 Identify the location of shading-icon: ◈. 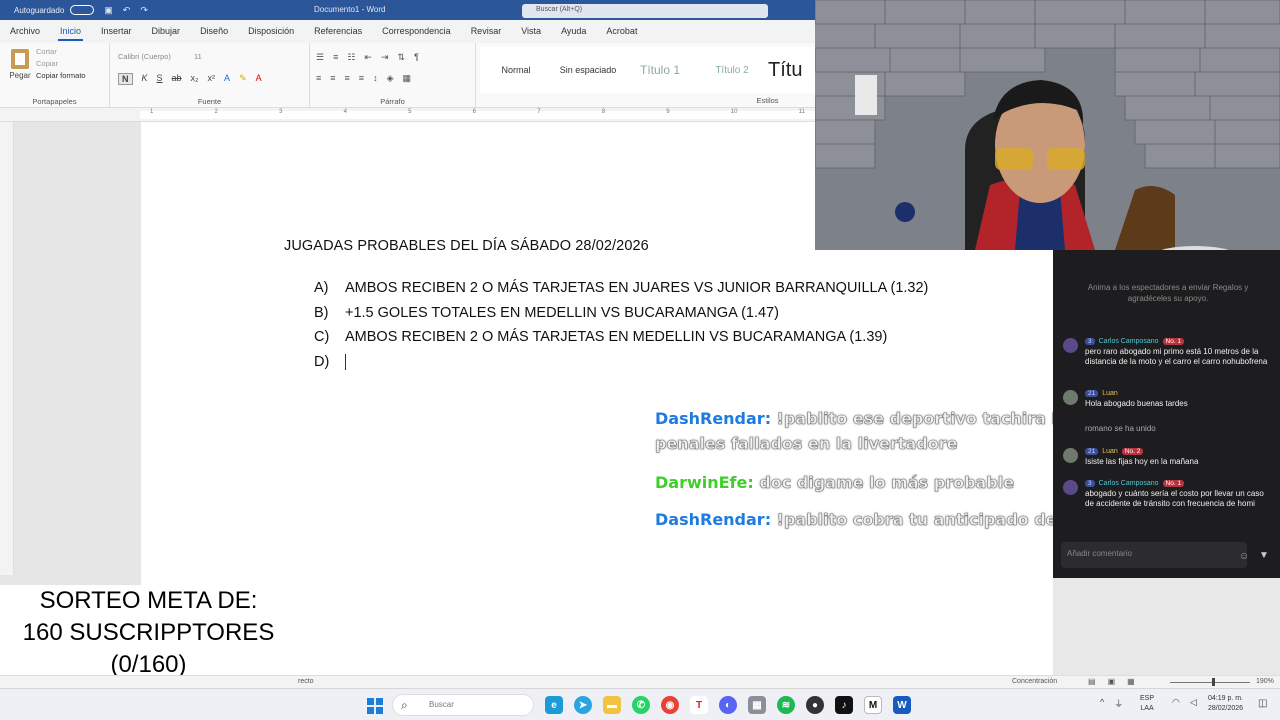
(390, 78).